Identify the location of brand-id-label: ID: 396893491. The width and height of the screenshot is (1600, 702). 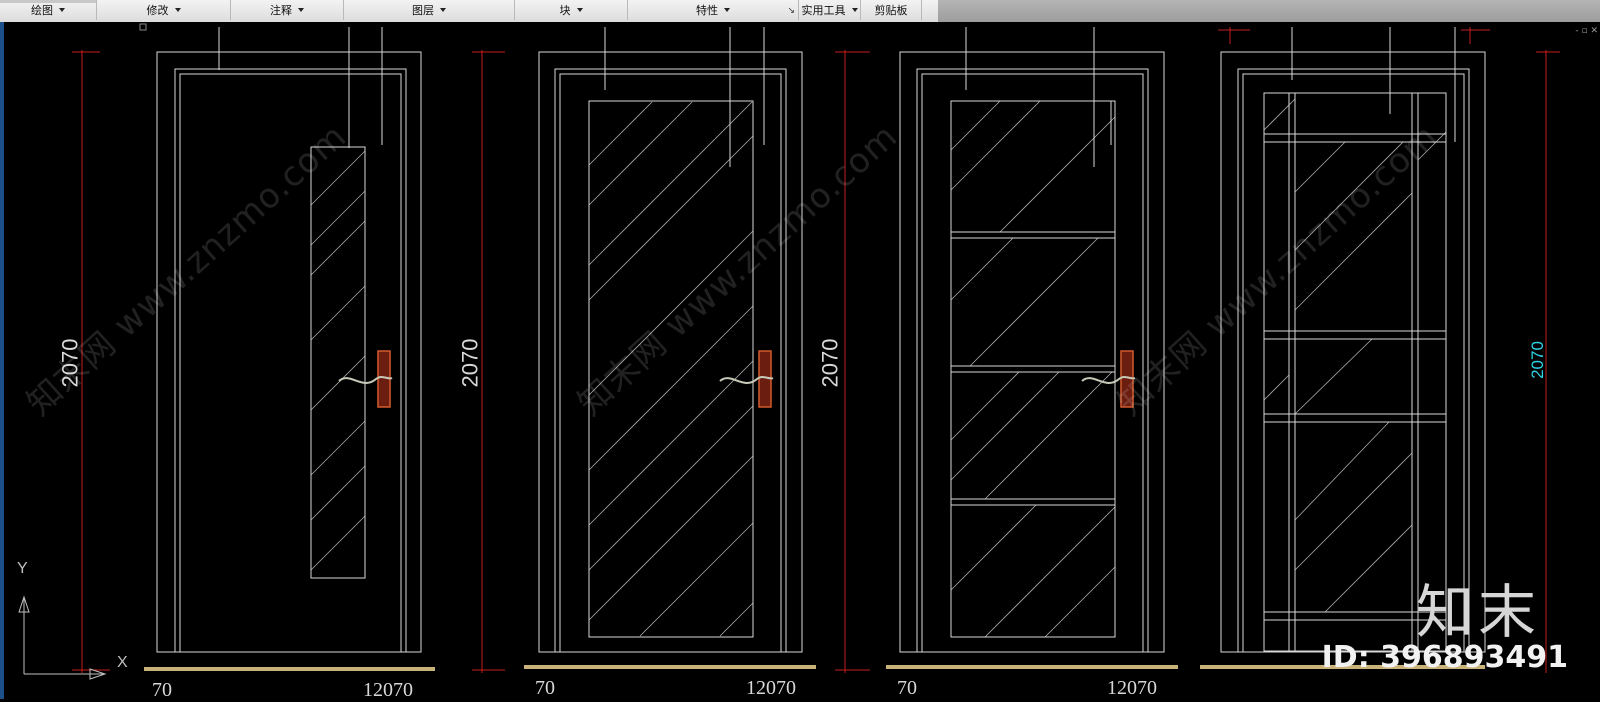
(1444, 657).